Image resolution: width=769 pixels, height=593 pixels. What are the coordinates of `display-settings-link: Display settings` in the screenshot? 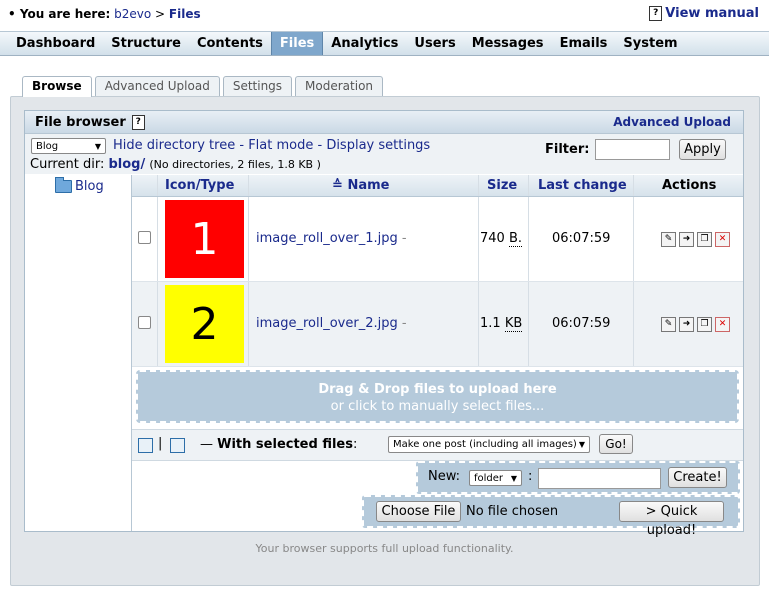 It's located at (378, 145).